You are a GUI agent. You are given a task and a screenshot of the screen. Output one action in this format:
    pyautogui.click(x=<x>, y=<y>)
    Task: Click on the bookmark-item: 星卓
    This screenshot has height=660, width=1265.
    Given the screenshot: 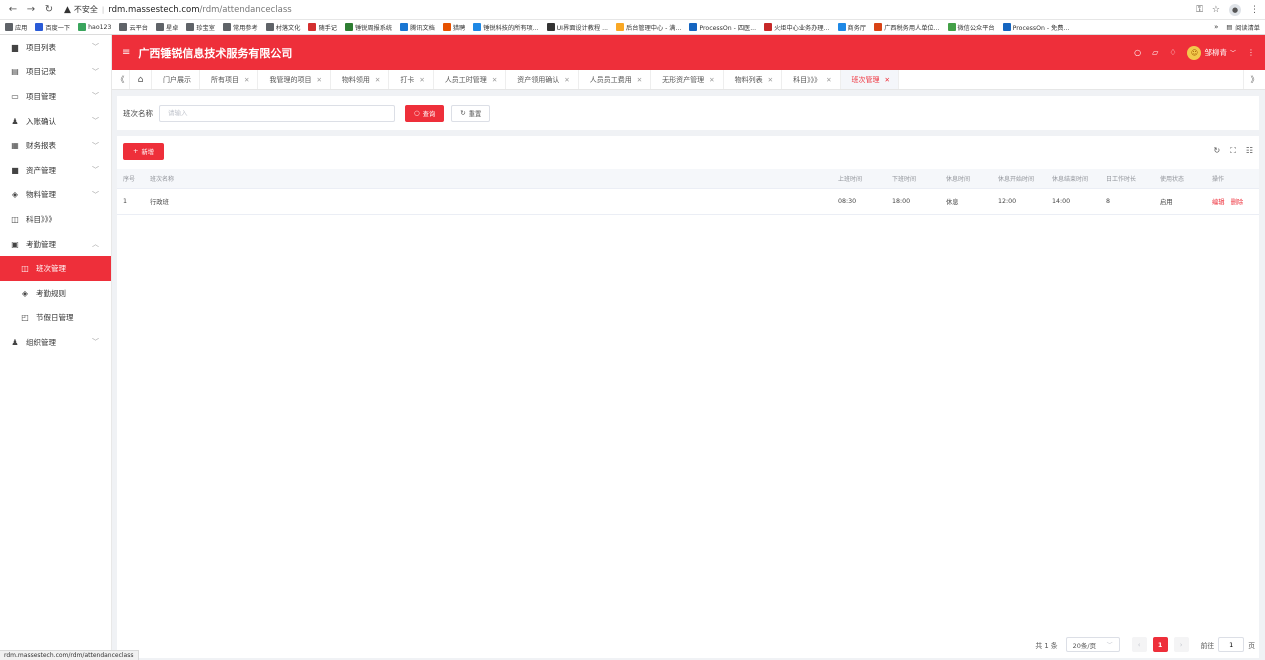 What is the action you would take?
    pyautogui.click(x=167, y=27)
    